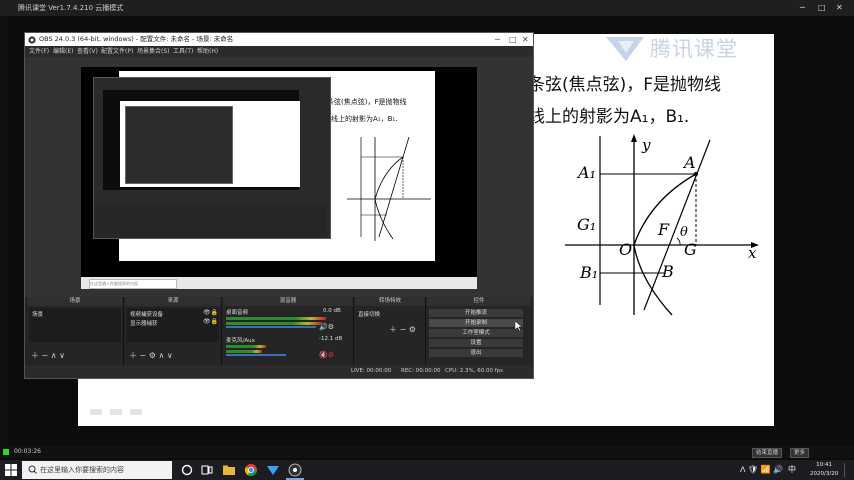  Describe the element at coordinates (332, 311) in the screenshot. I see `mixer-track-db: 0.0 dB` at that location.